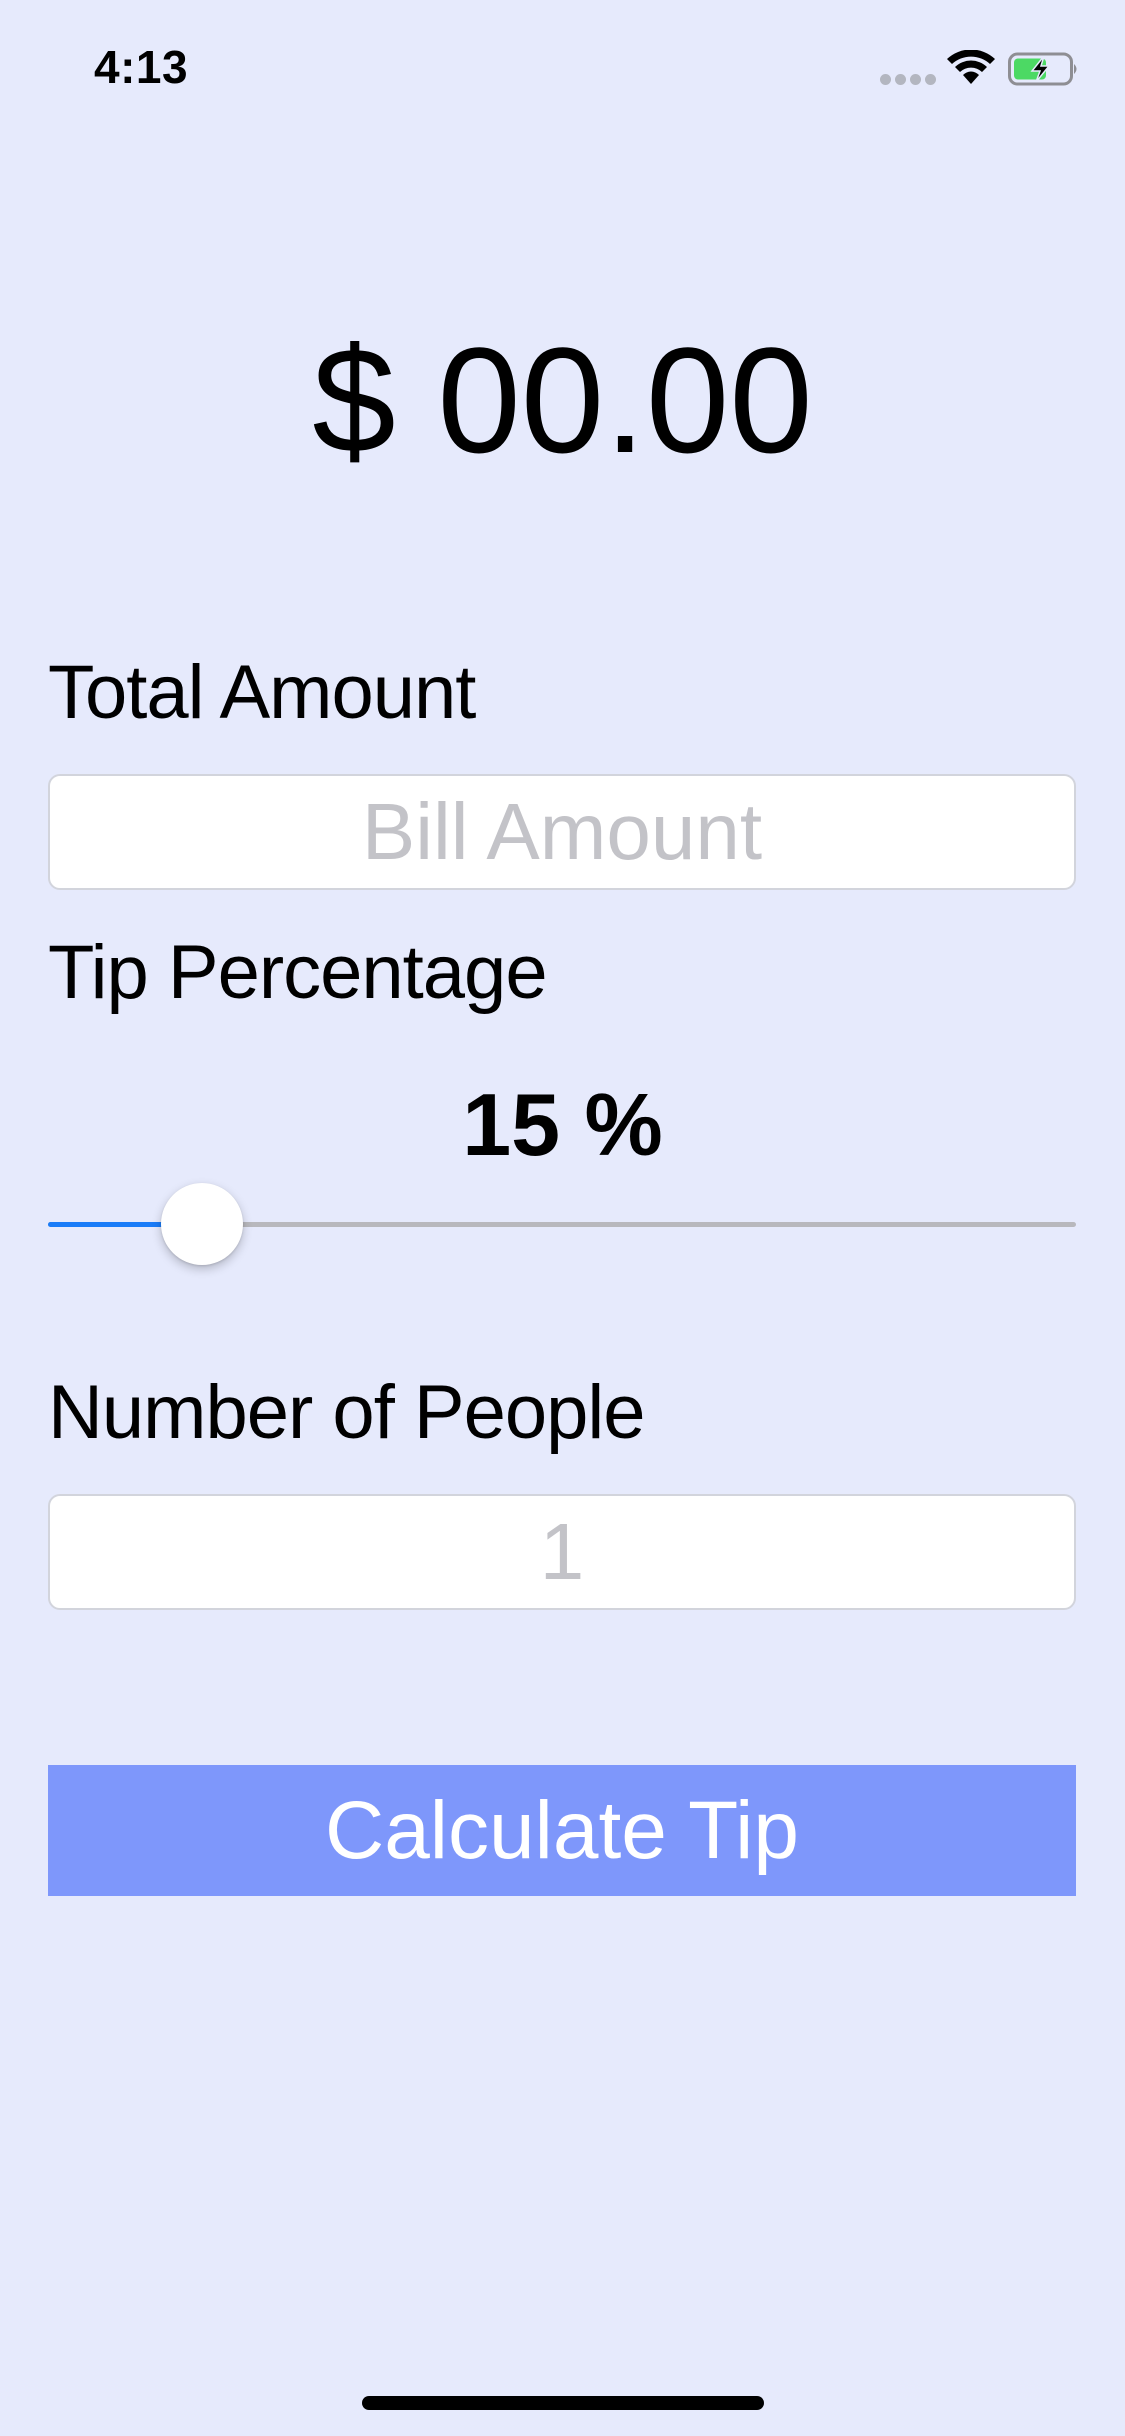 Image resolution: width=1125 pixels, height=2436 pixels. Describe the element at coordinates (141, 67) in the screenshot. I see `status-time: 4:13` at that location.